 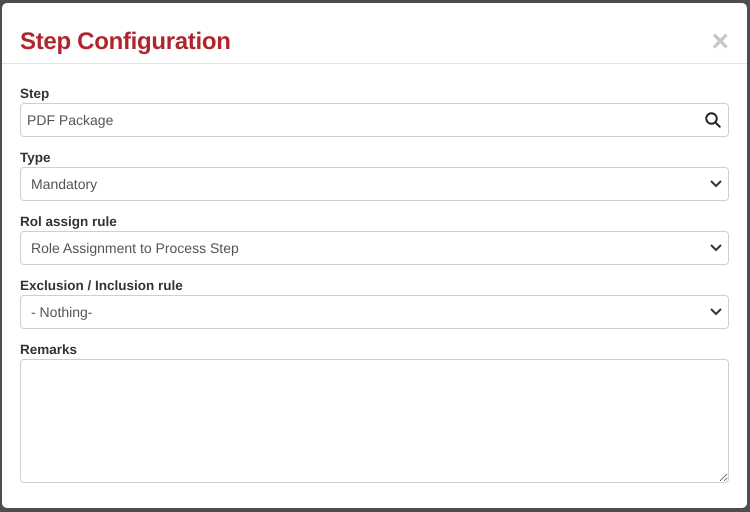 What do you see at coordinates (35, 93) in the screenshot?
I see `field-label: Step` at bounding box center [35, 93].